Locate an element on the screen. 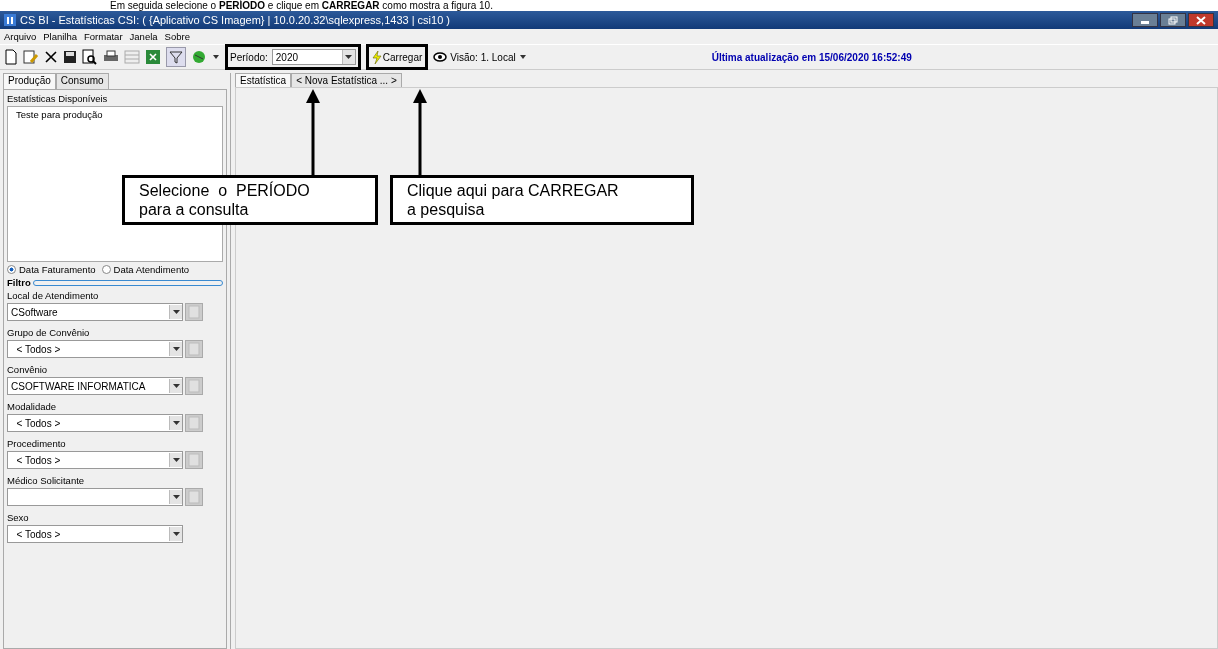 Image resolution: width=1218 pixels, height=649 pixels. panel-tab: Produção is located at coordinates (29, 81).